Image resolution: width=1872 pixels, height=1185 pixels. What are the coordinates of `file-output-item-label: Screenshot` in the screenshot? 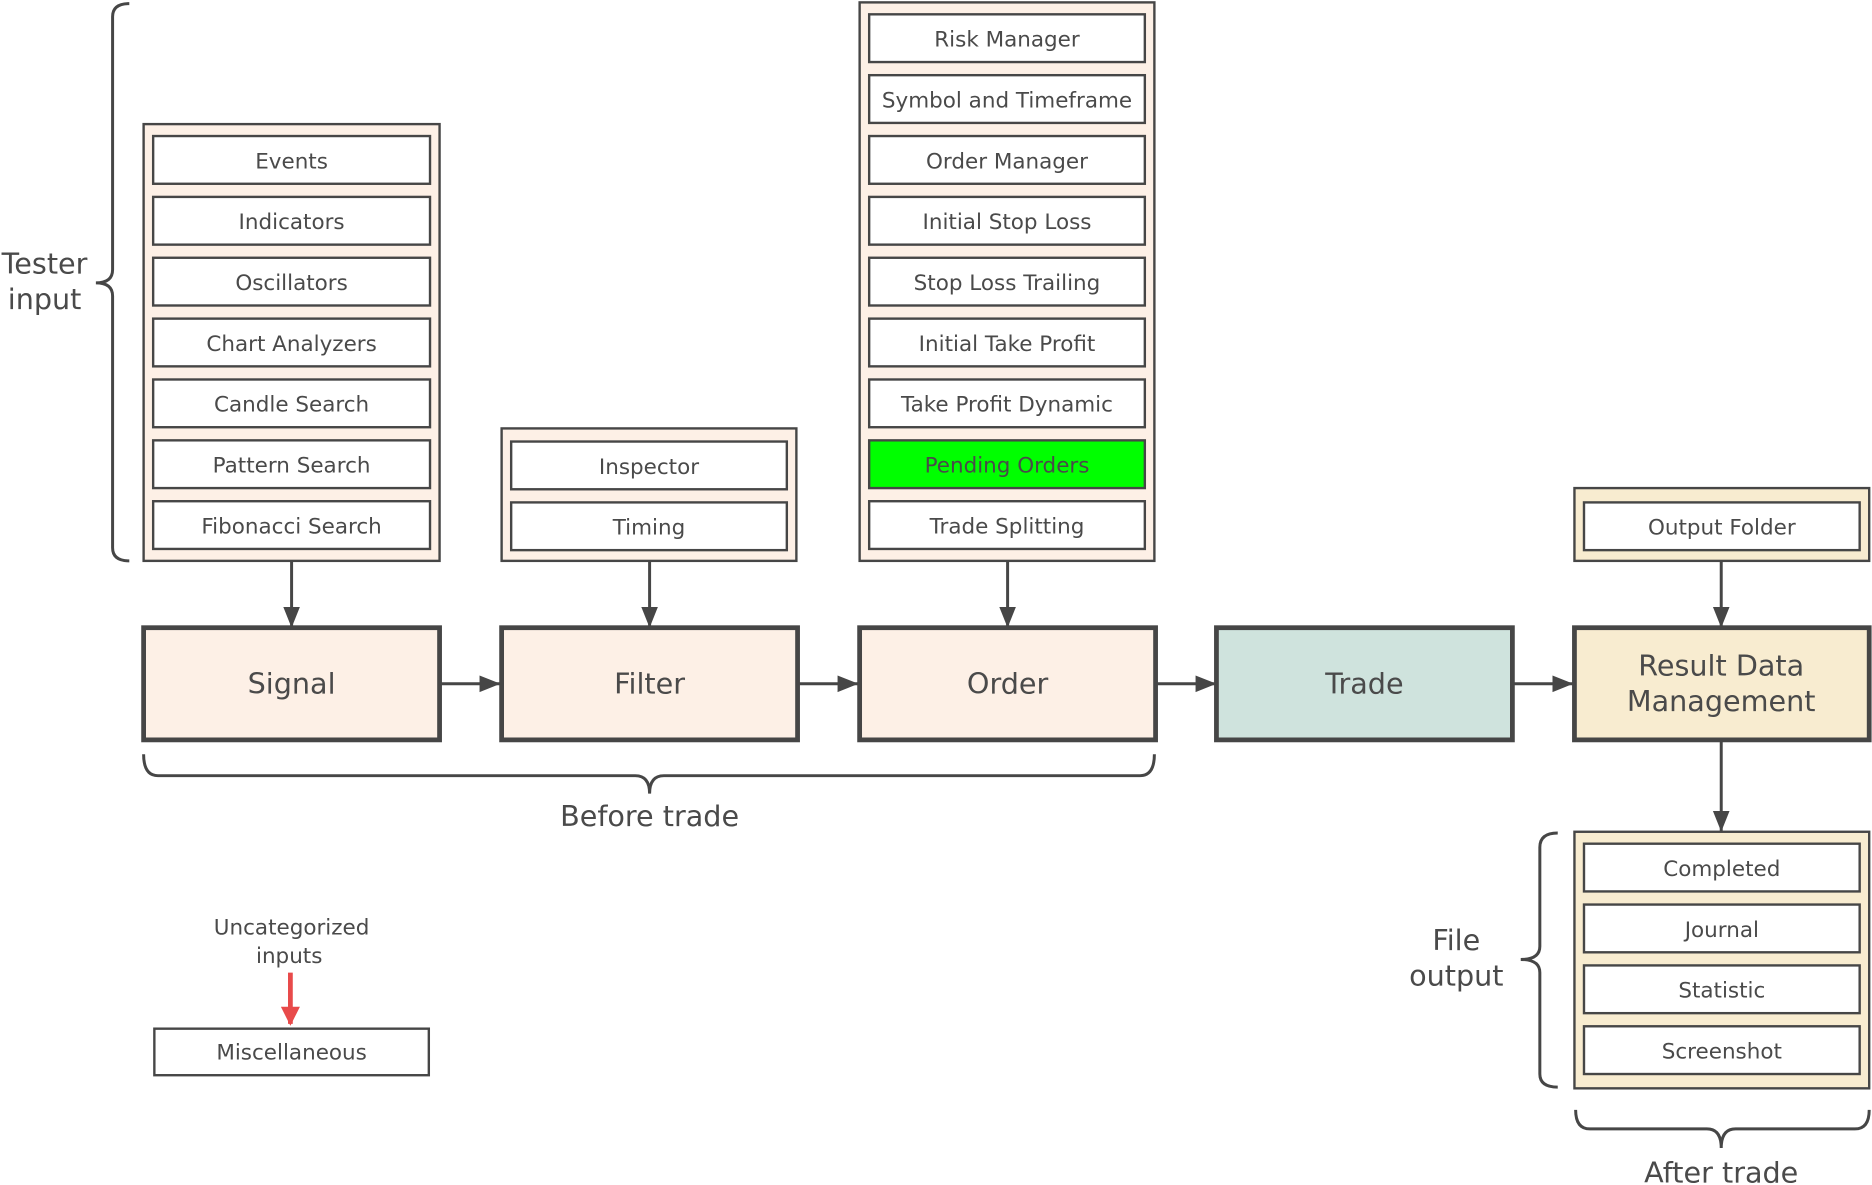 It's located at (1722, 1052).